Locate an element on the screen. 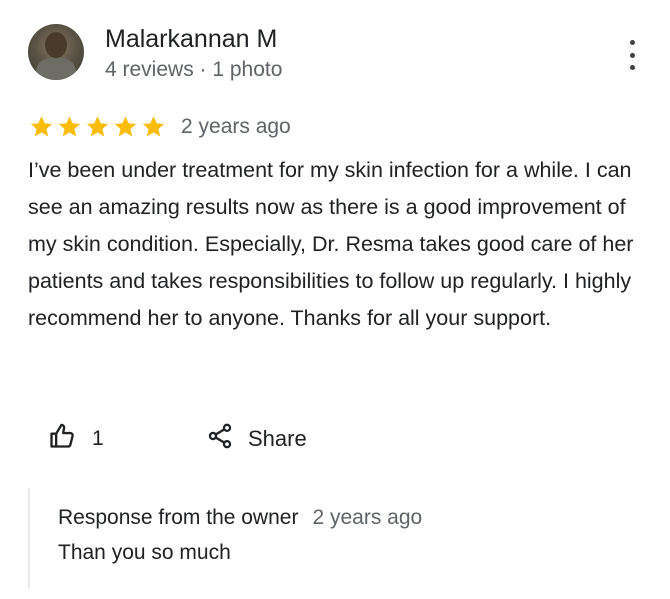  owner-response-date: 2 years ago is located at coordinates (367, 517).